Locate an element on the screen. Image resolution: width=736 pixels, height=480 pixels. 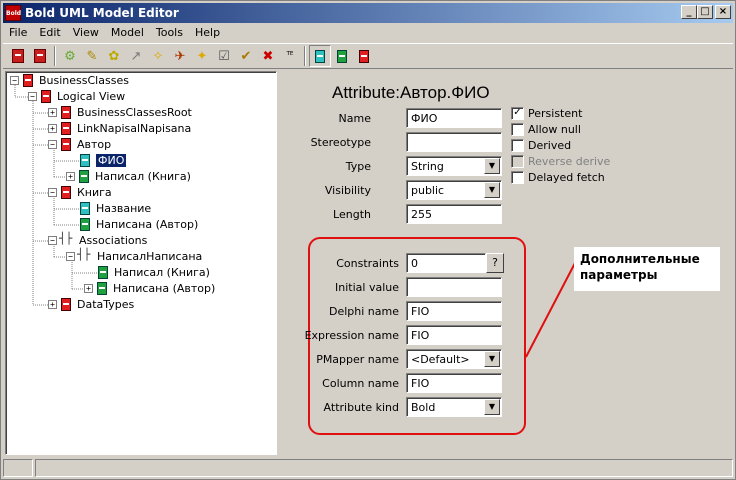
attribute-icon is located at coordinates (85, 208).